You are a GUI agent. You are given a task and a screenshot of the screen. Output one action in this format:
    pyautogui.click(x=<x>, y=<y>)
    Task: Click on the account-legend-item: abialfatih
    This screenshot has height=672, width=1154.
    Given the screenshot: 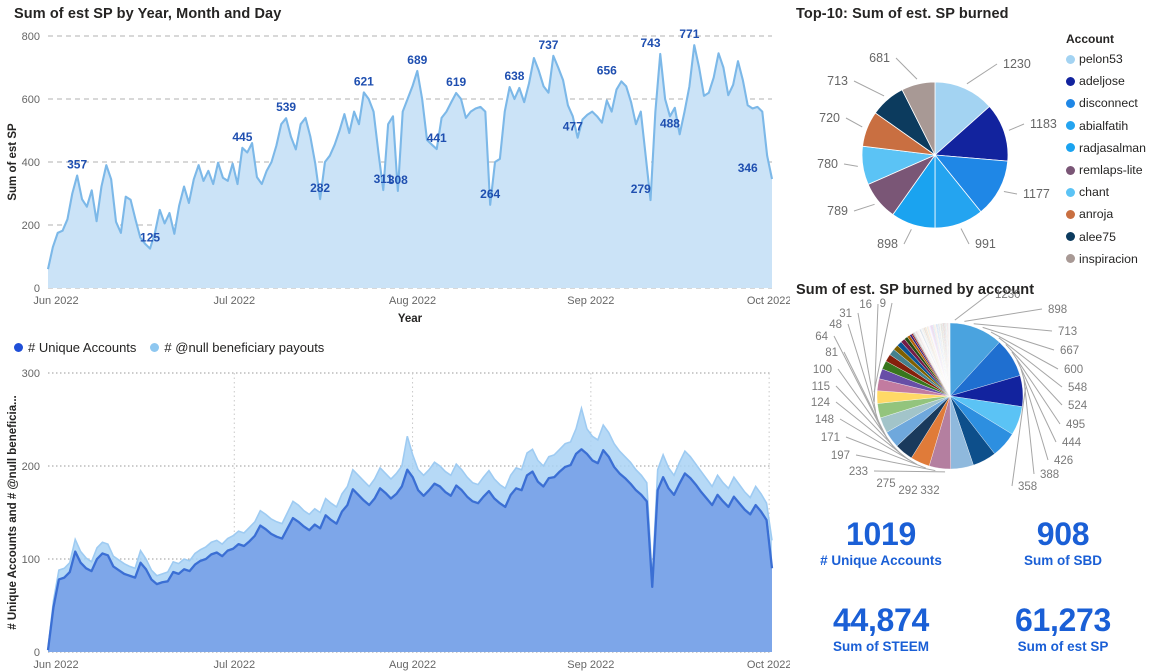 What is the action you would take?
    pyautogui.click(x=1106, y=126)
    